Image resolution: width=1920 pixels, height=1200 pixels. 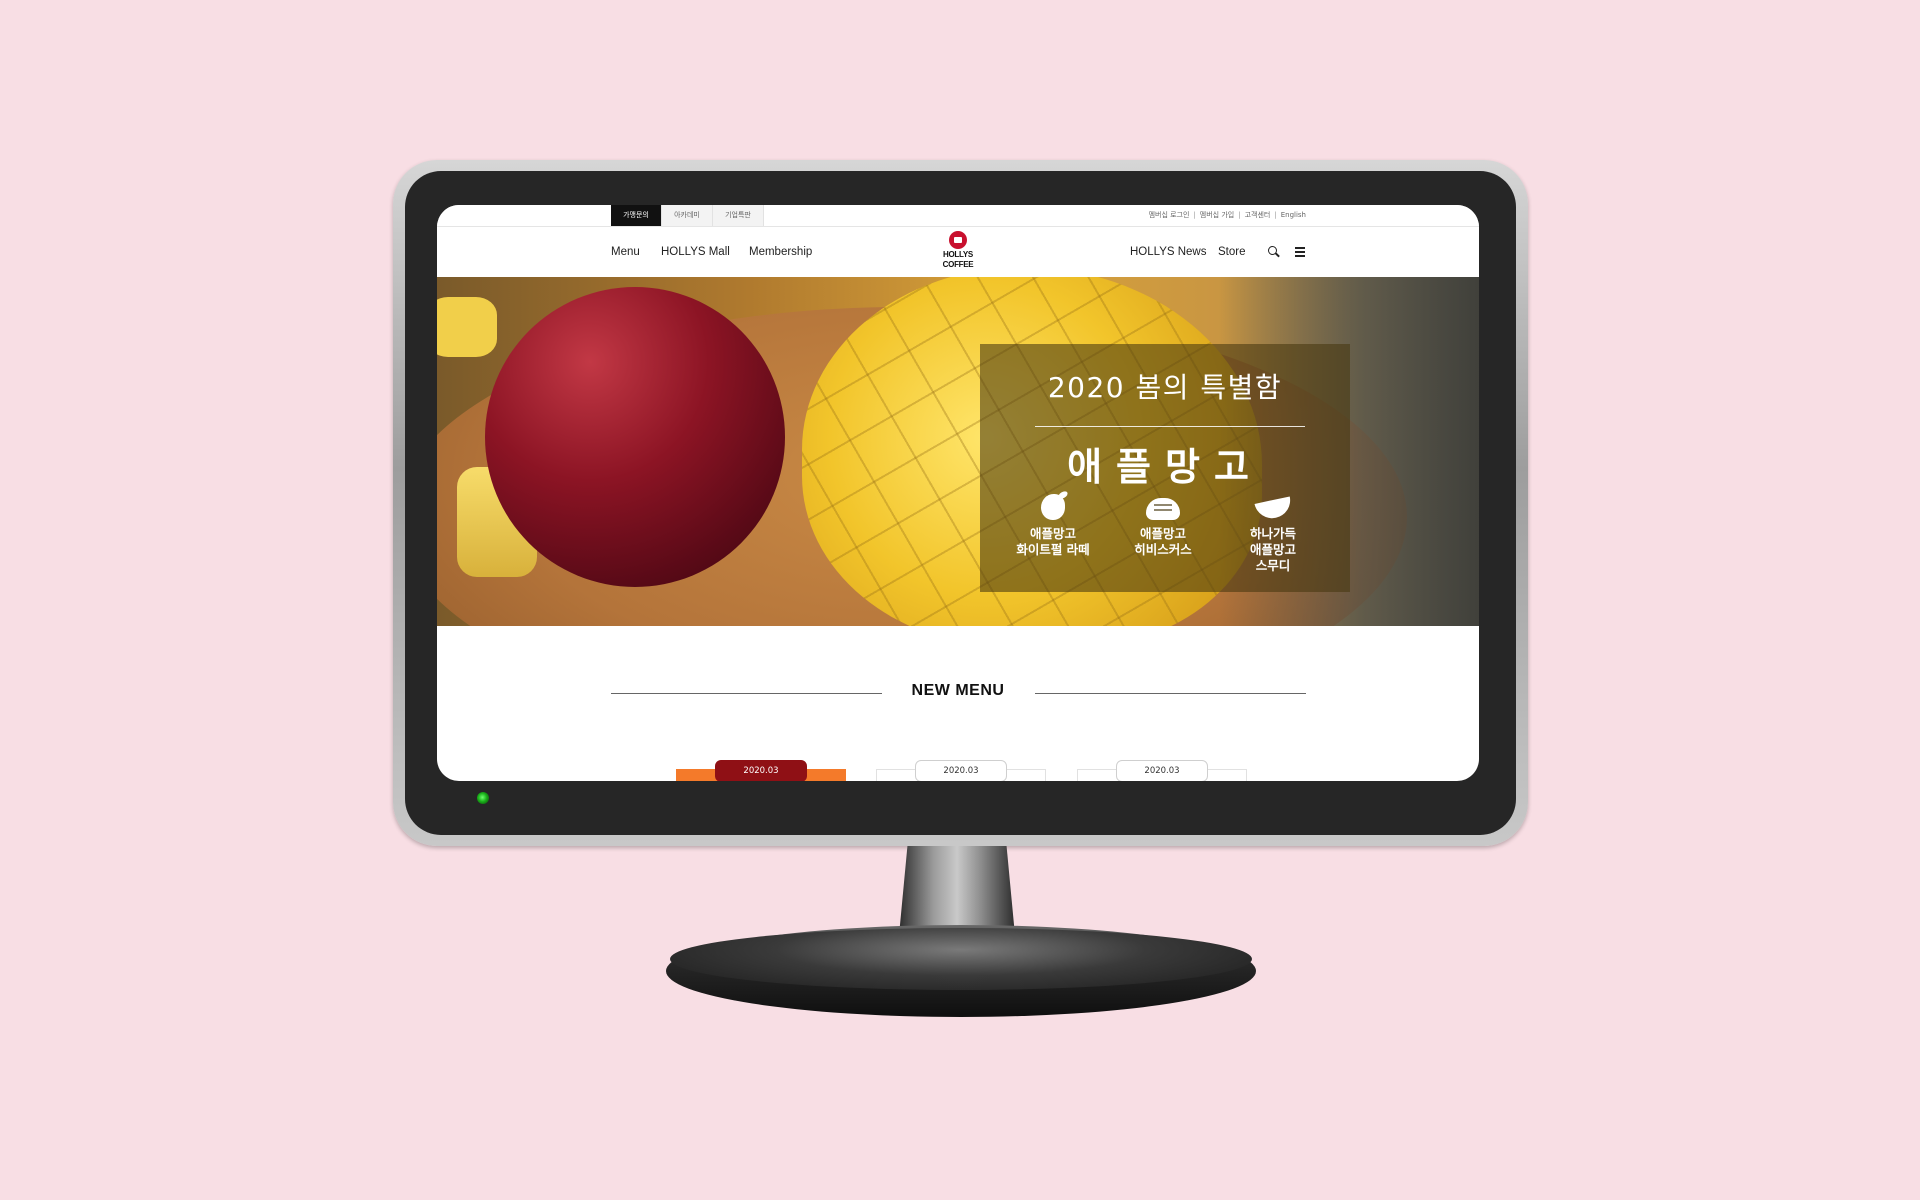 I want to click on nav-menu: Menu, so click(x=625, y=252).